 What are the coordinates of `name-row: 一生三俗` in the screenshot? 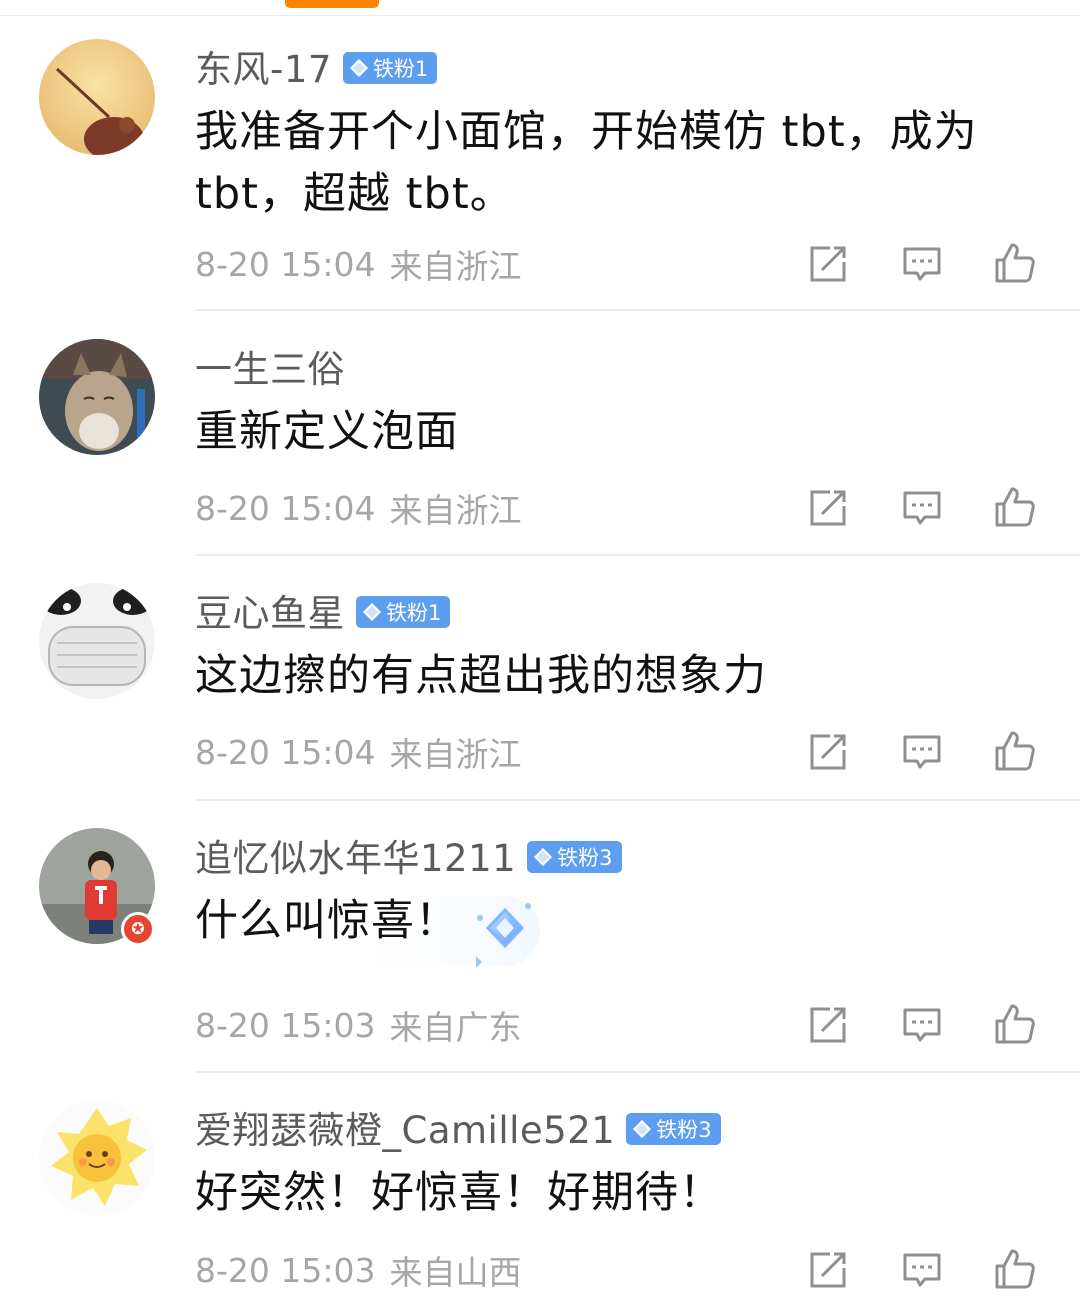 It's located at (270, 366).